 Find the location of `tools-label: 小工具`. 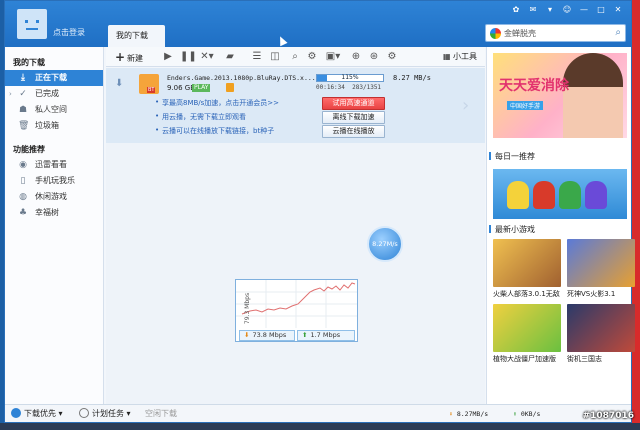

tools-label: 小工具 is located at coordinates (465, 56).